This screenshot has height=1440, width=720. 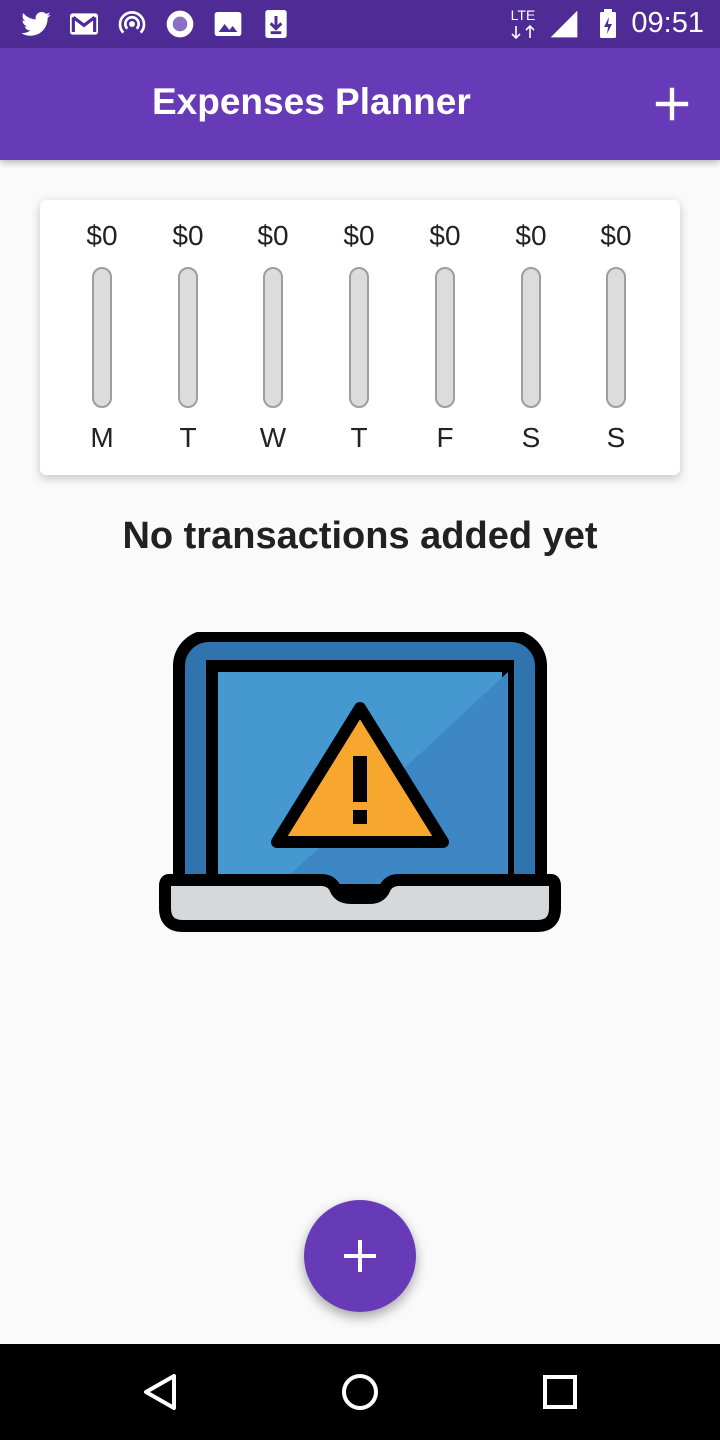 What do you see at coordinates (228, 24) in the screenshot?
I see `image-icon` at bounding box center [228, 24].